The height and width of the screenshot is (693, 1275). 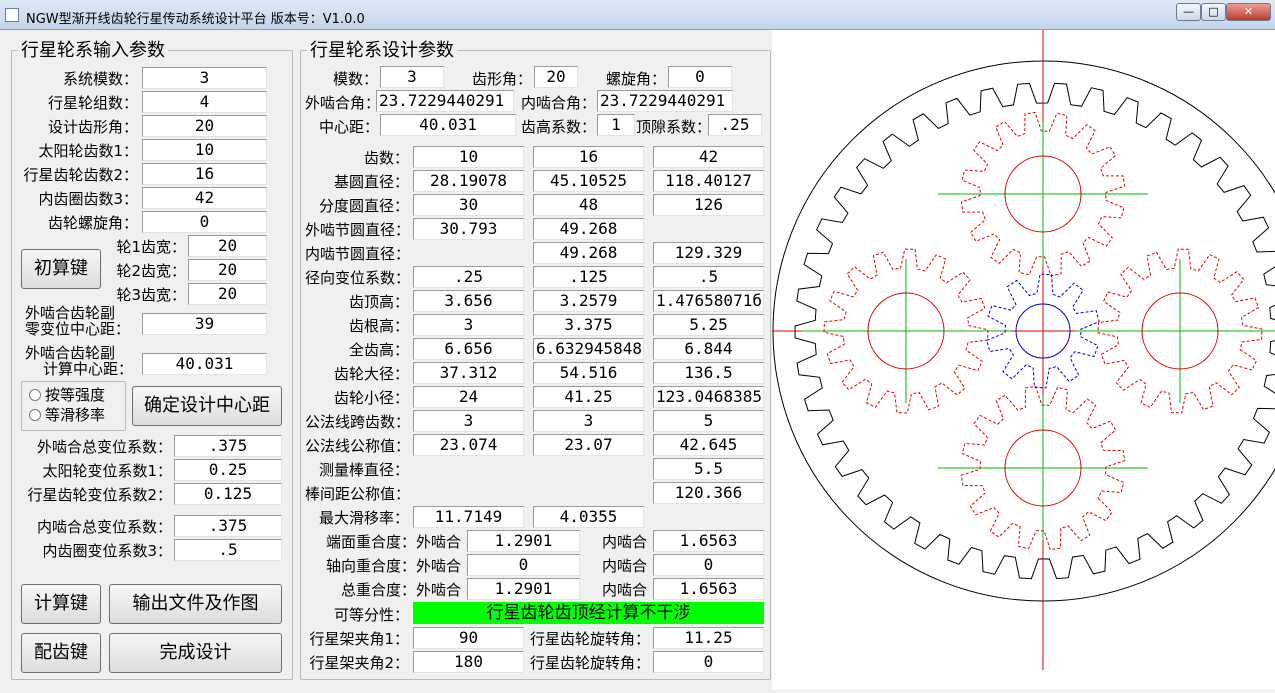 I want to click on zero-center-field: 39, so click(x=204, y=324).